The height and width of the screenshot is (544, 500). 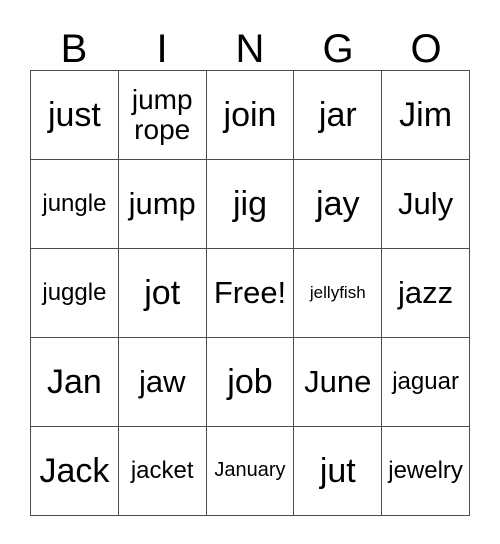 I want to click on bingo-cell-label: jut, so click(x=337, y=470).